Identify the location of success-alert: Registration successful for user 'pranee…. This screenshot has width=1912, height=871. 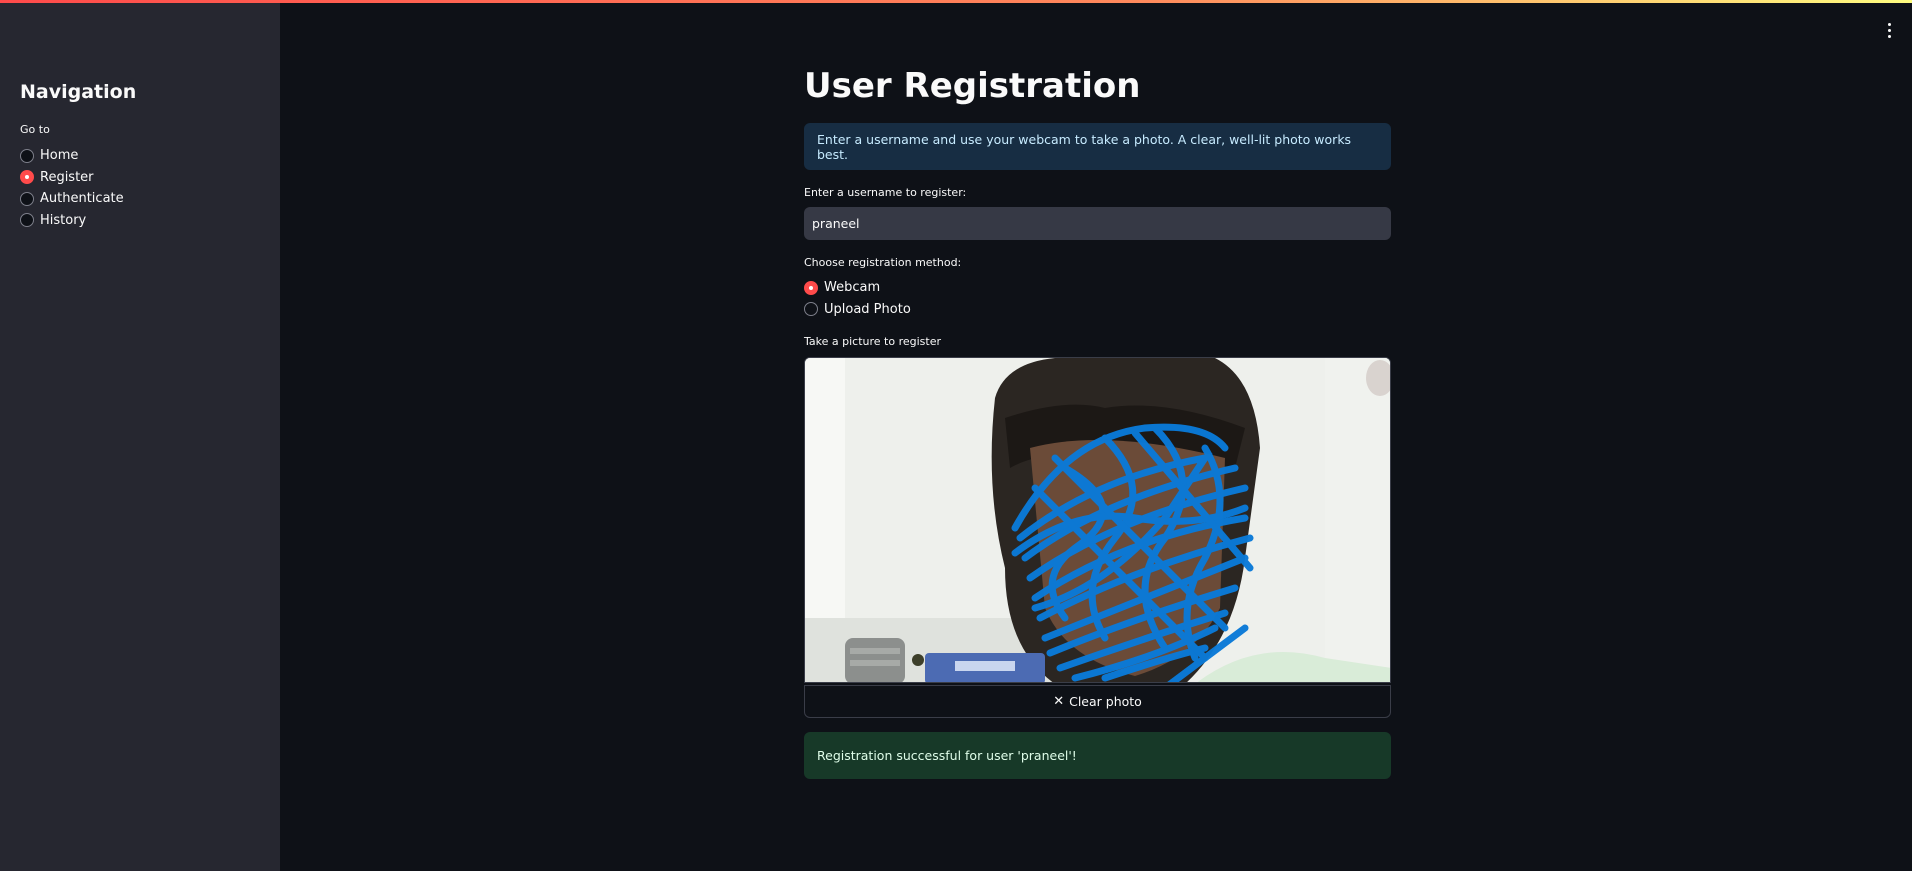
(1097, 755).